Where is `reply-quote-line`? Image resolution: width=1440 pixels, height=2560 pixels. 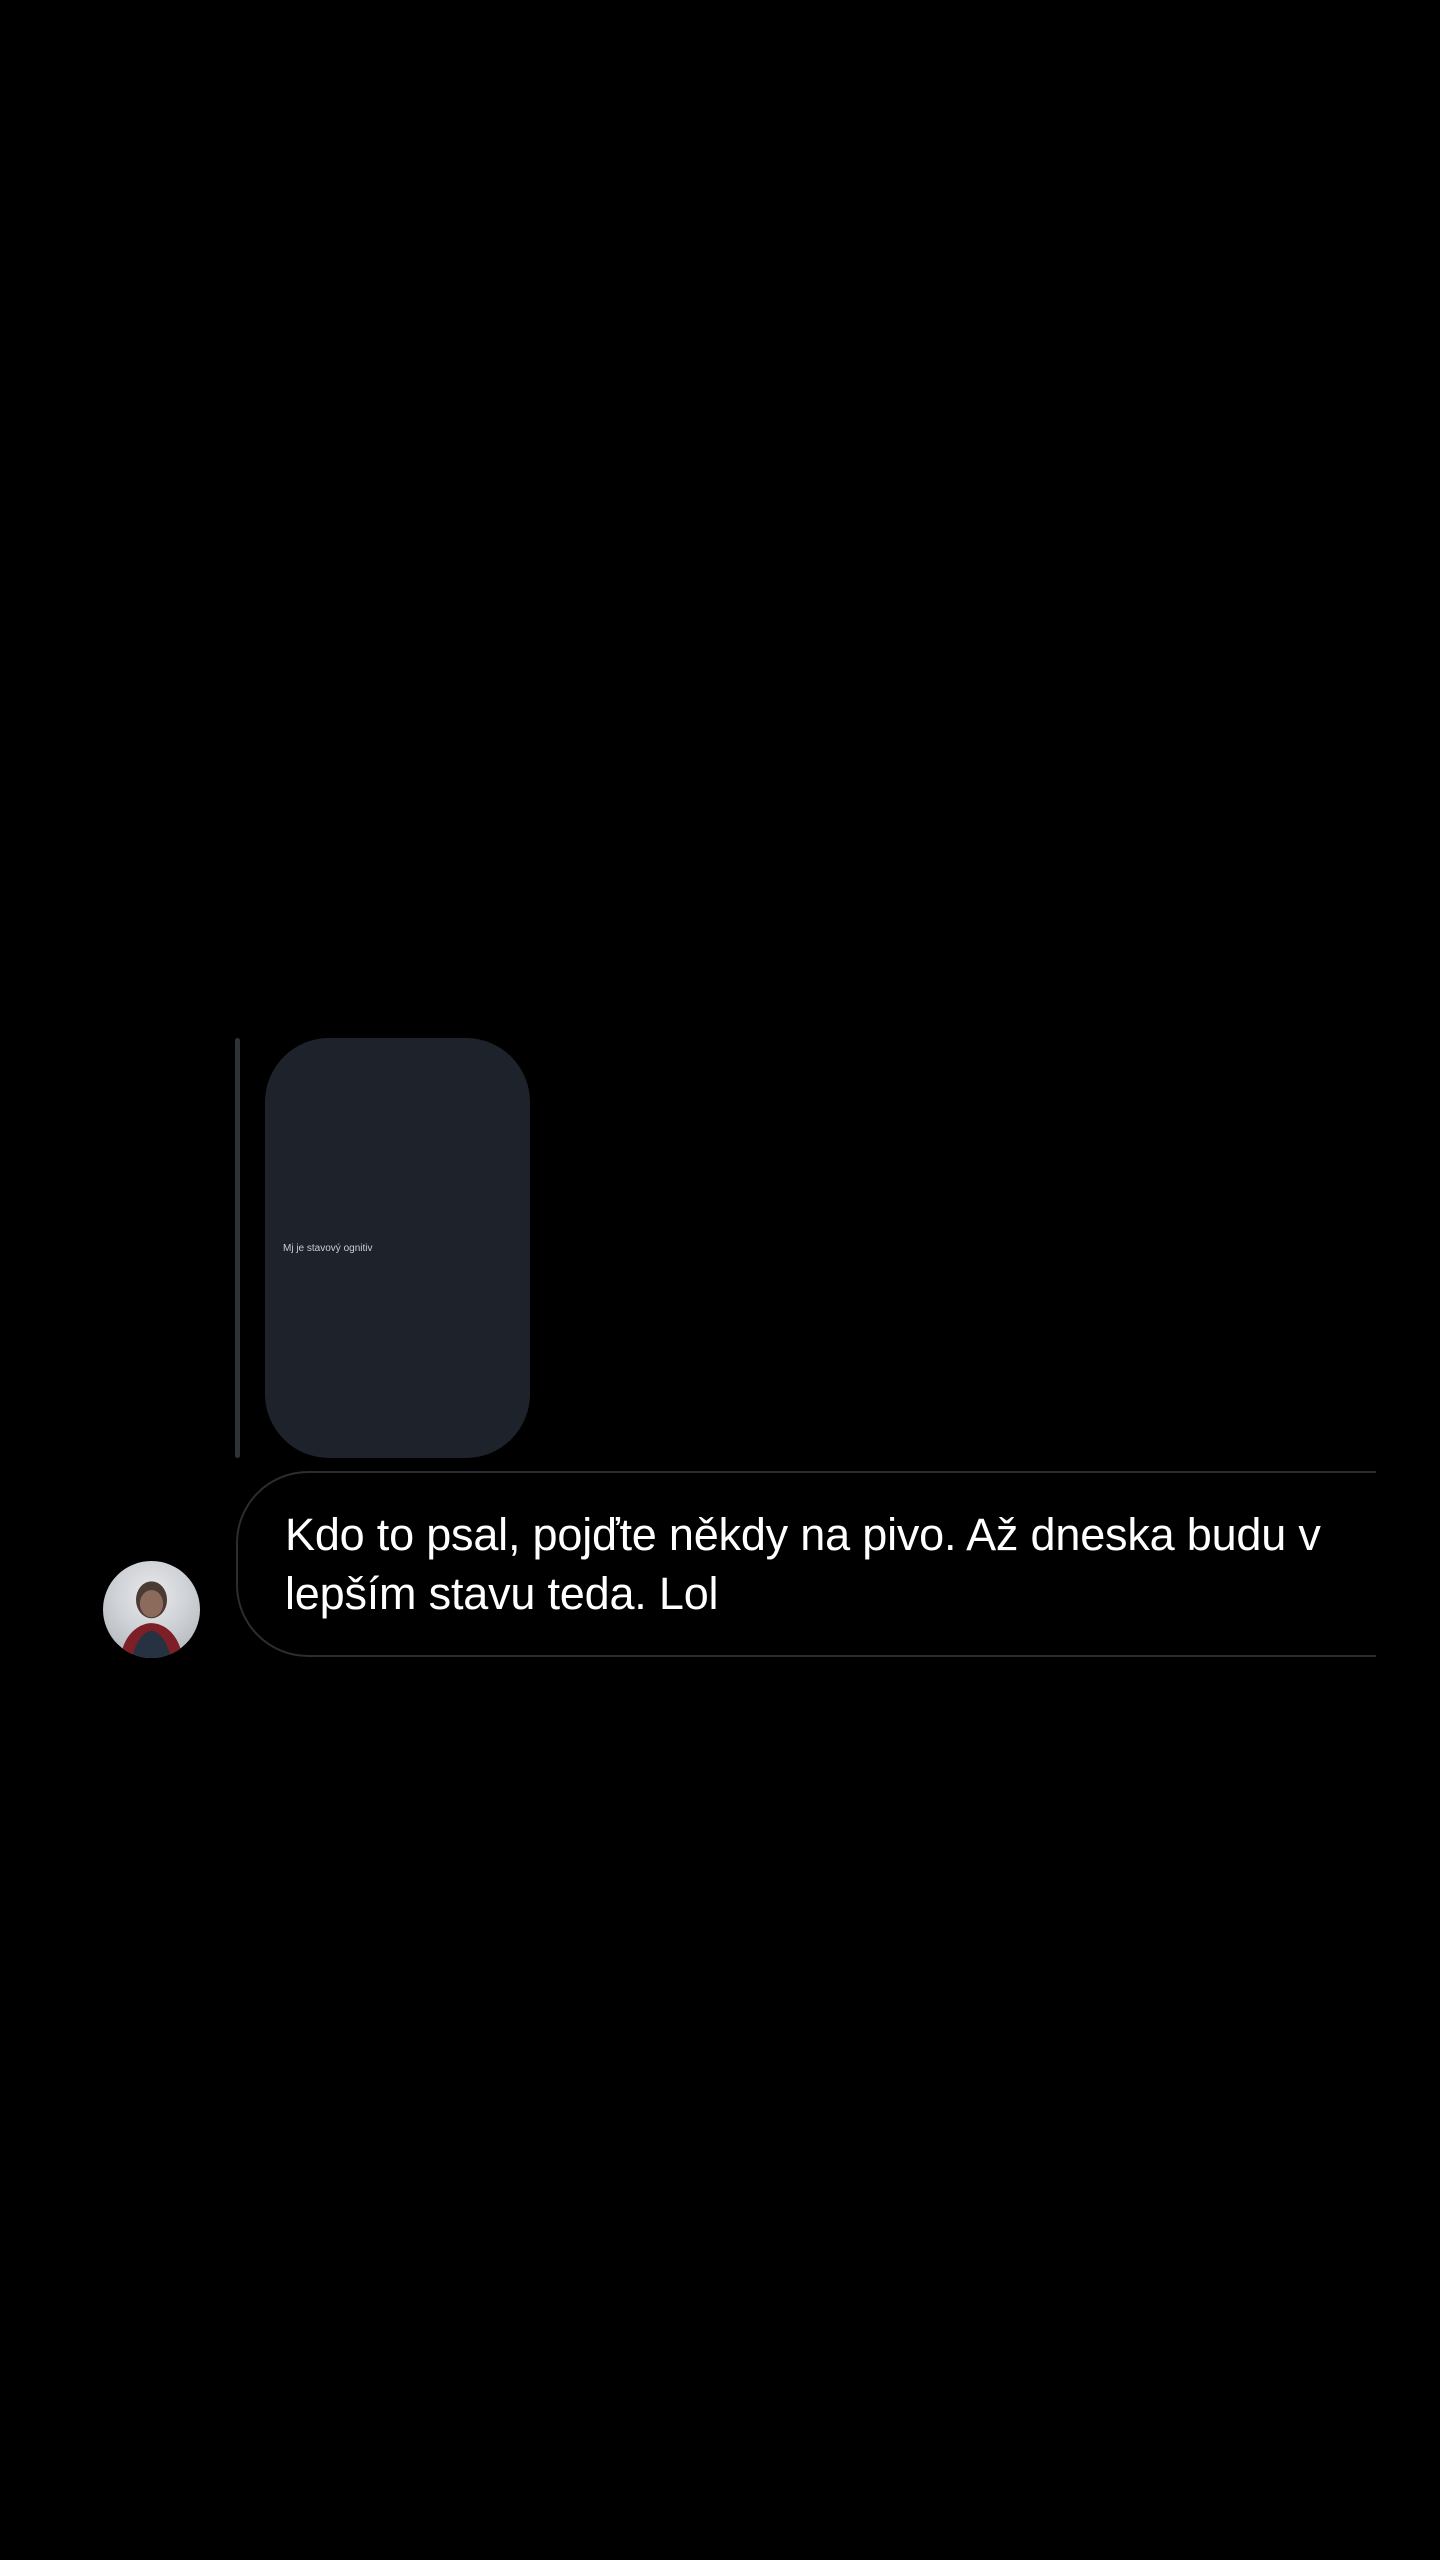 reply-quote-line is located at coordinates (237, 1248).